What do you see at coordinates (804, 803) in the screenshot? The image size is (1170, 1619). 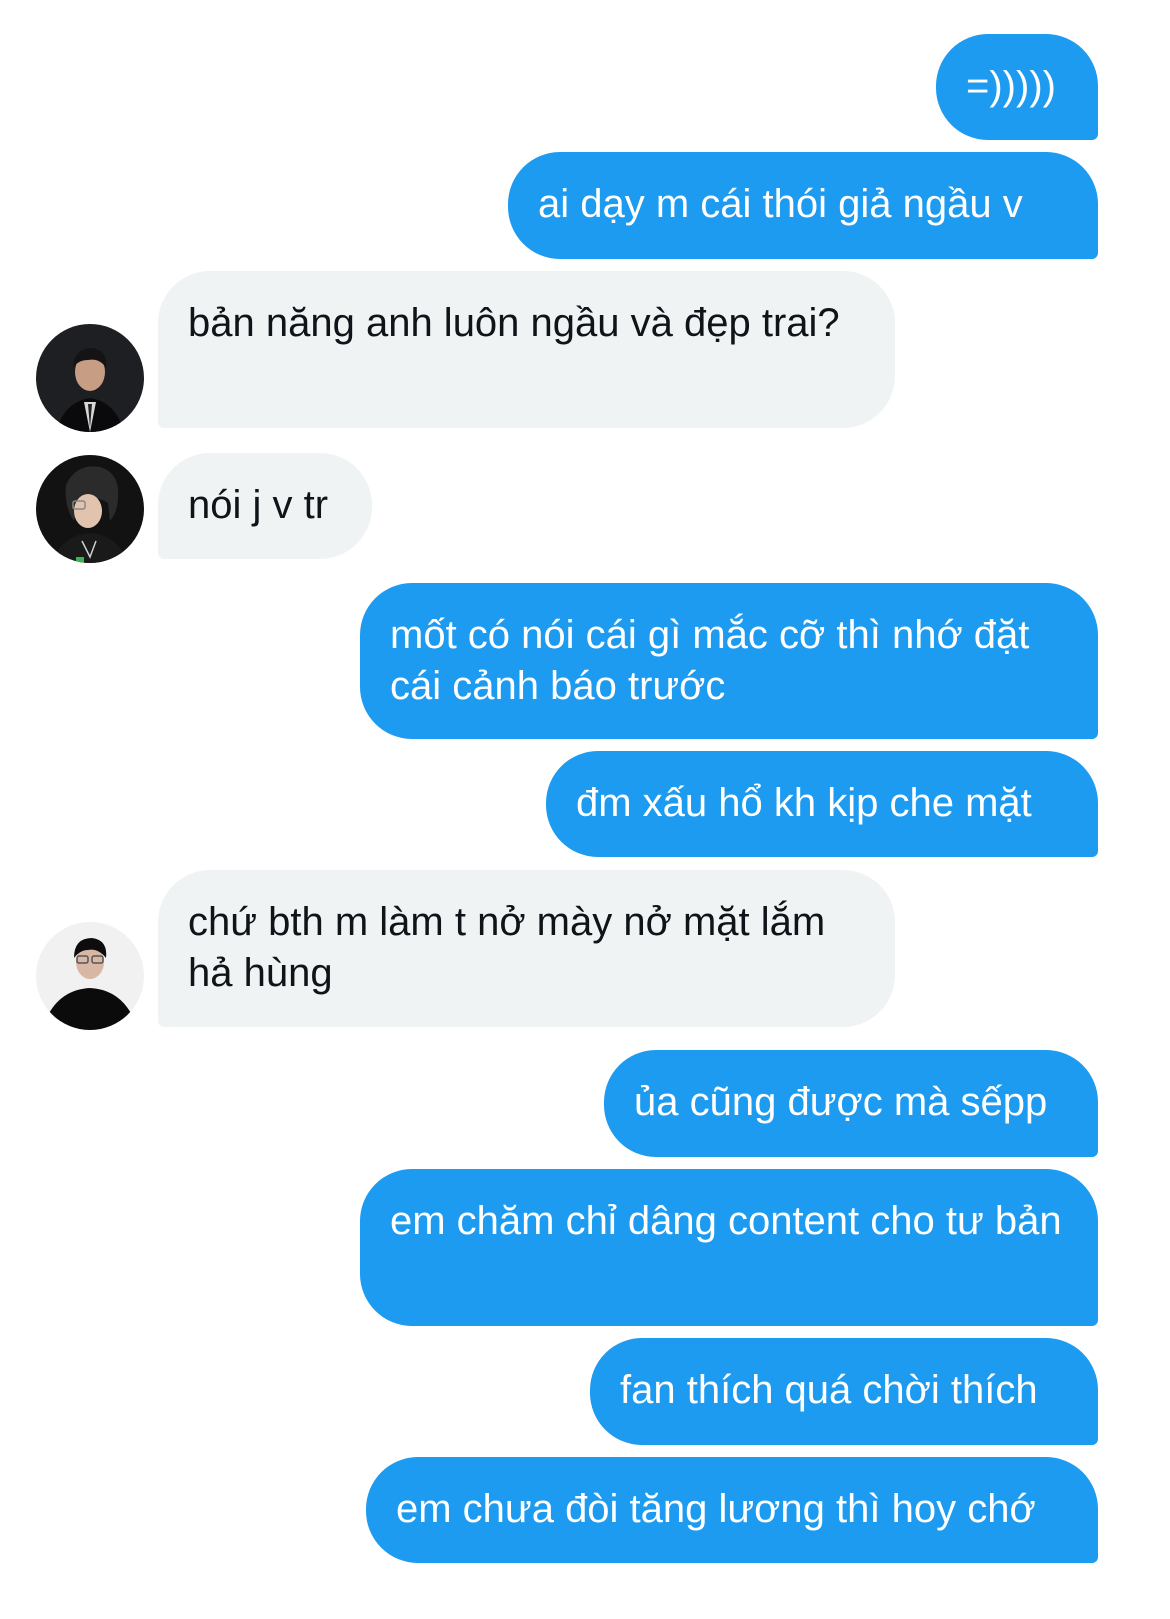 I see `message-text: đm xấu hổ kh kịp che mặt` at bounding box center [804, 803].